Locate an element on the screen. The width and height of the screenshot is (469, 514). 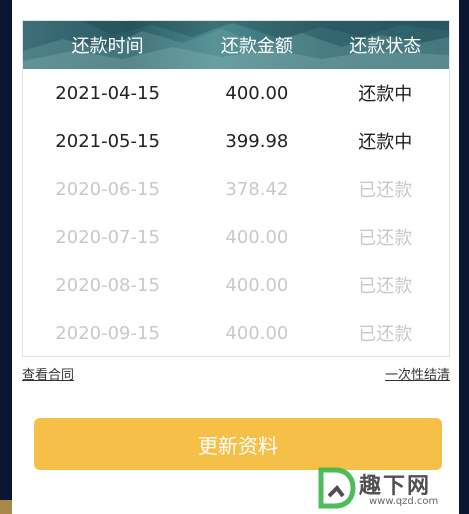
update-info-button: 更新资料 is located at coordinates (238, 444).